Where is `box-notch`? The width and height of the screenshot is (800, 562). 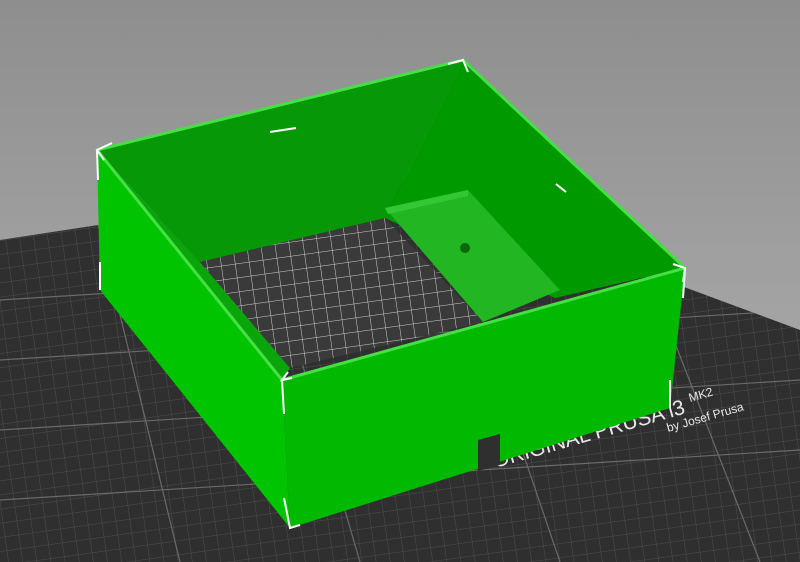
box-notch is located at coordinates (489, 452).